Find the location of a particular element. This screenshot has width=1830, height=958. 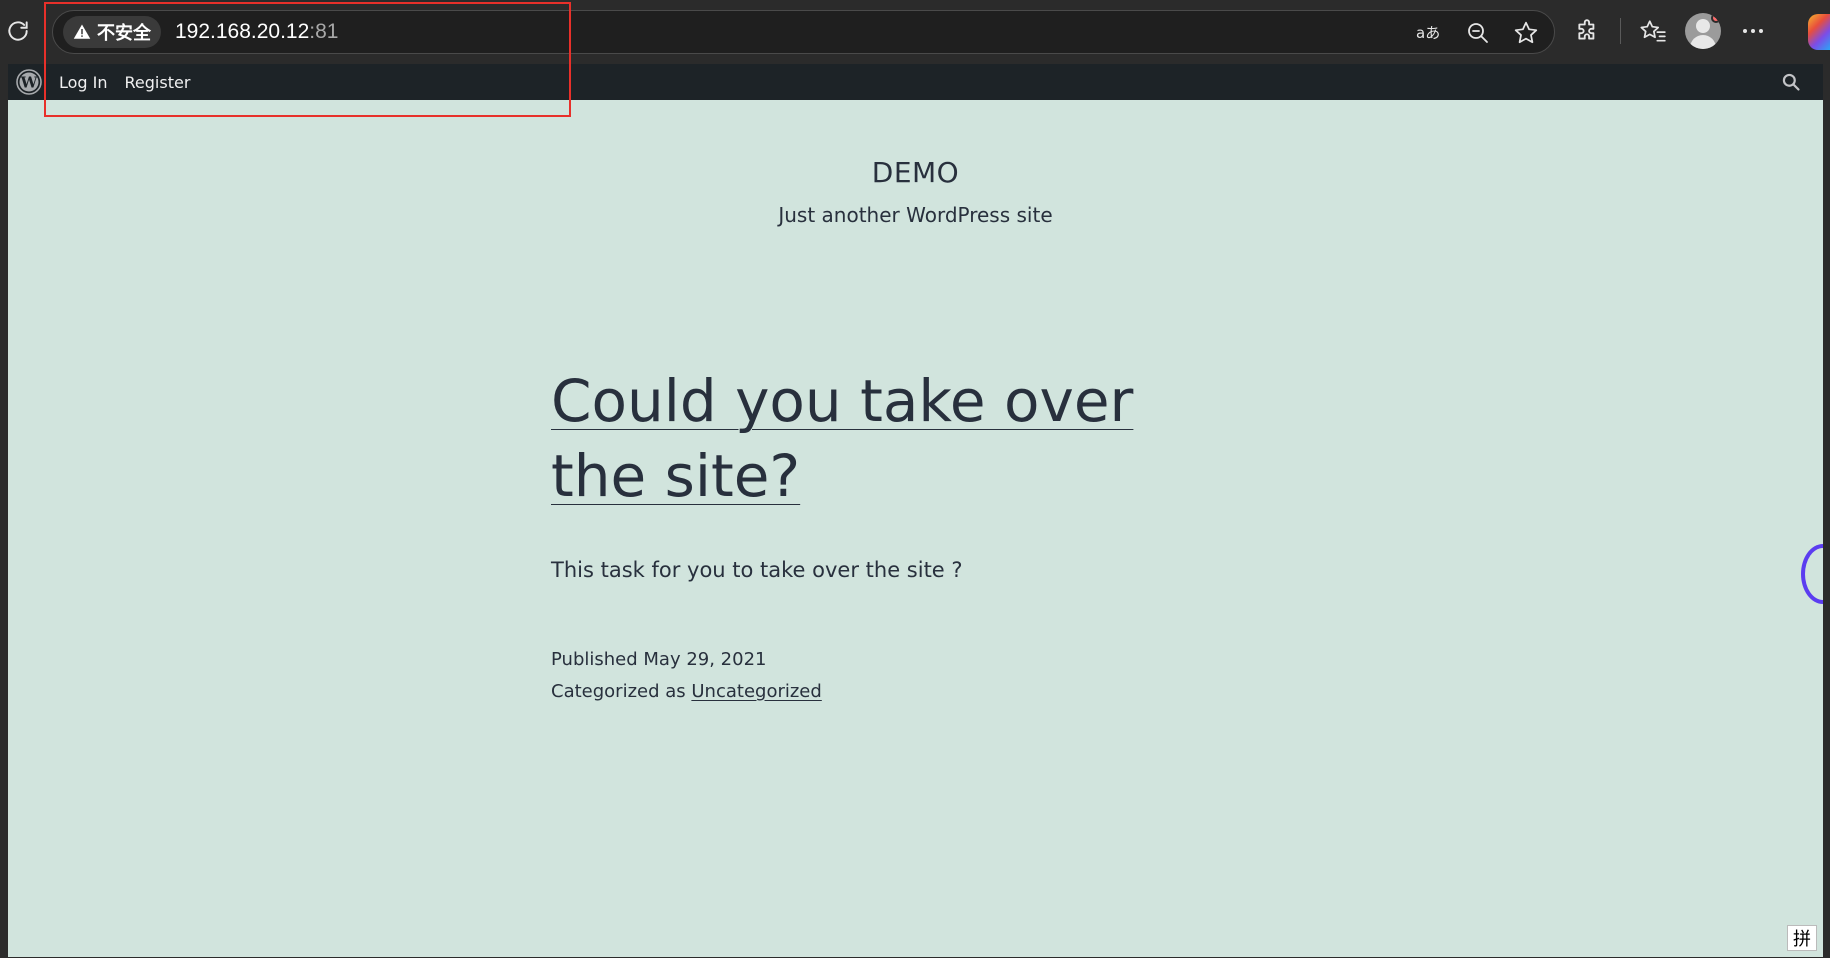

svg-text: aあ is located at coordinates (1428, 33).